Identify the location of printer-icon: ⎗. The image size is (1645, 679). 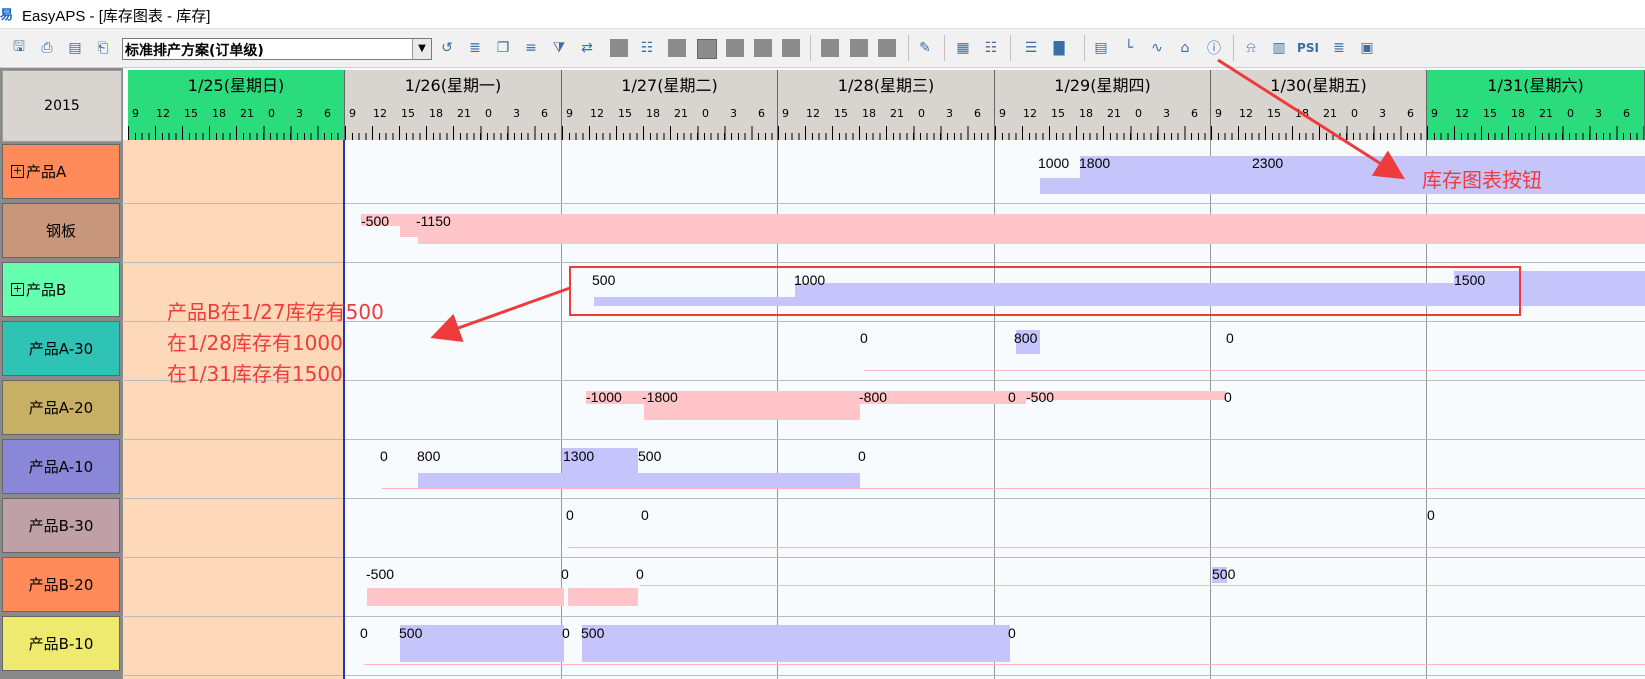
(103, 48).